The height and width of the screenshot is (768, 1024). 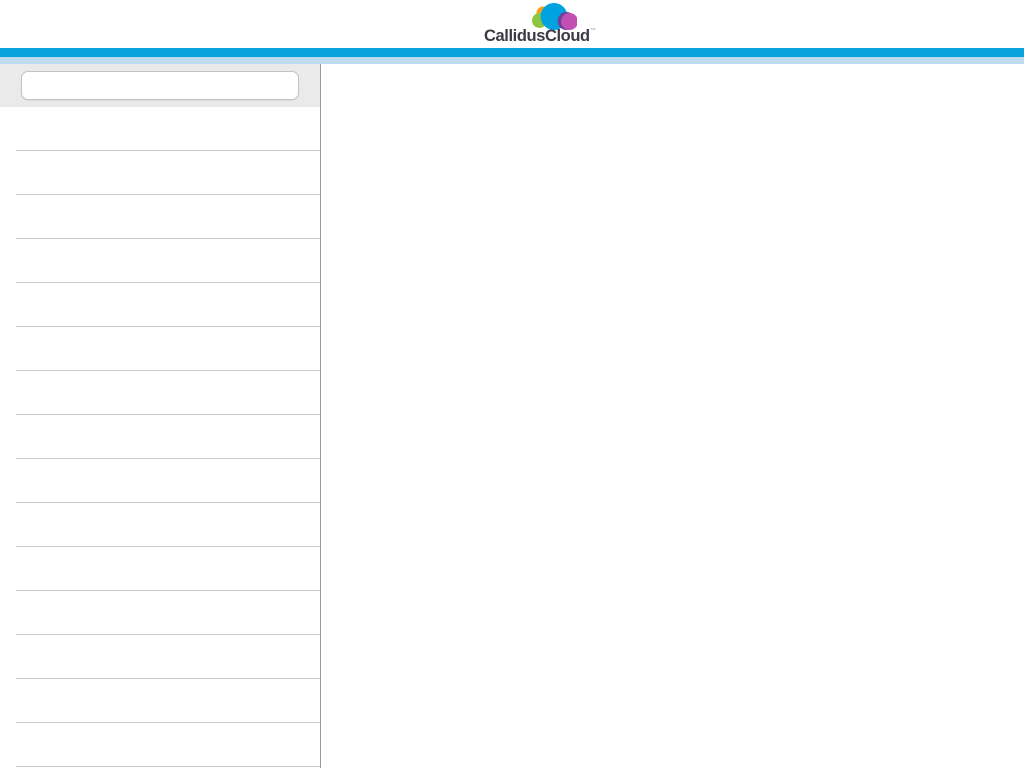 I want to click on trademark-symbol: ™, so click(x=592, y=31).